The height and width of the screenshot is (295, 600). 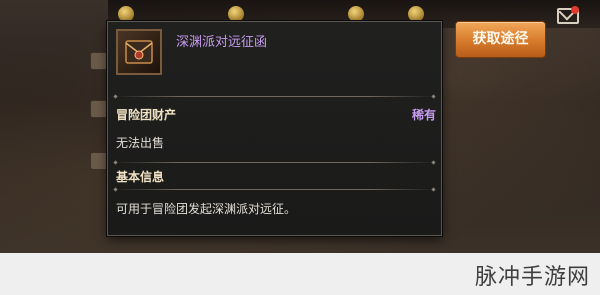 What do you see at coordinates (236, 14) in the screenshot?
I see `currency-icon` at bounding box center [236, 14].